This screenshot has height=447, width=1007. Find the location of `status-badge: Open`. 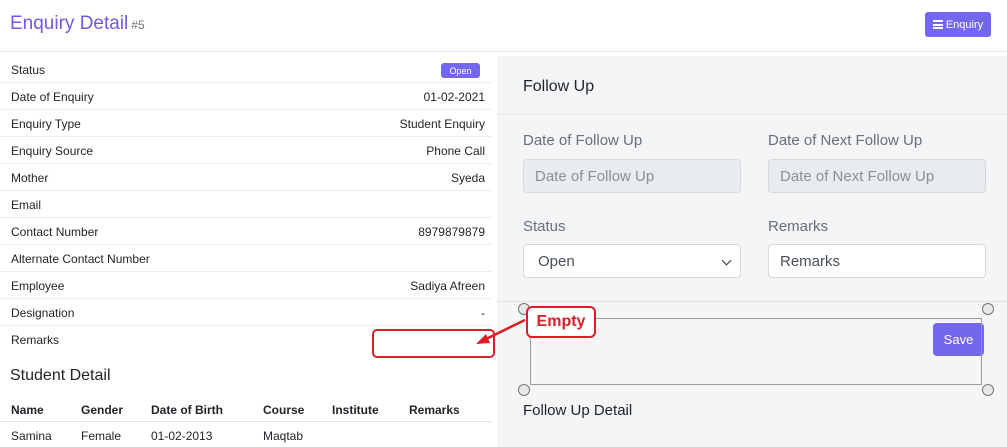

status-badge: Open is located at coordinates (460, 70).